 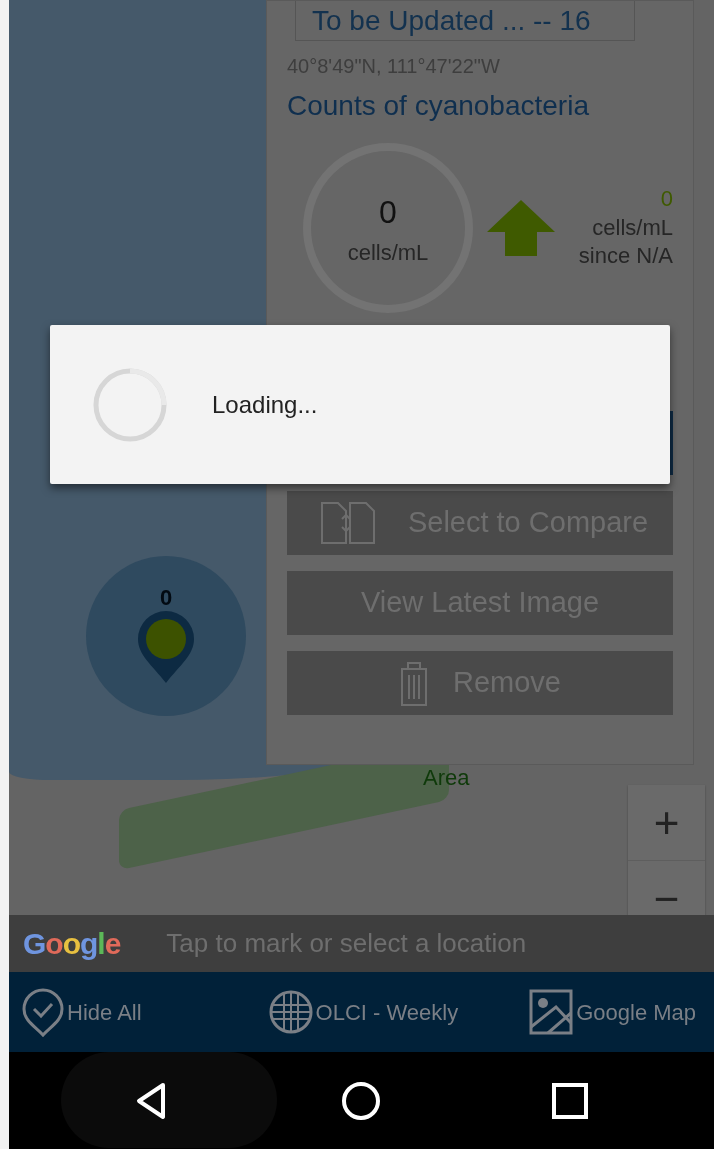 I want to click on change-unit: cells/mL, so click(x=632, y=227).